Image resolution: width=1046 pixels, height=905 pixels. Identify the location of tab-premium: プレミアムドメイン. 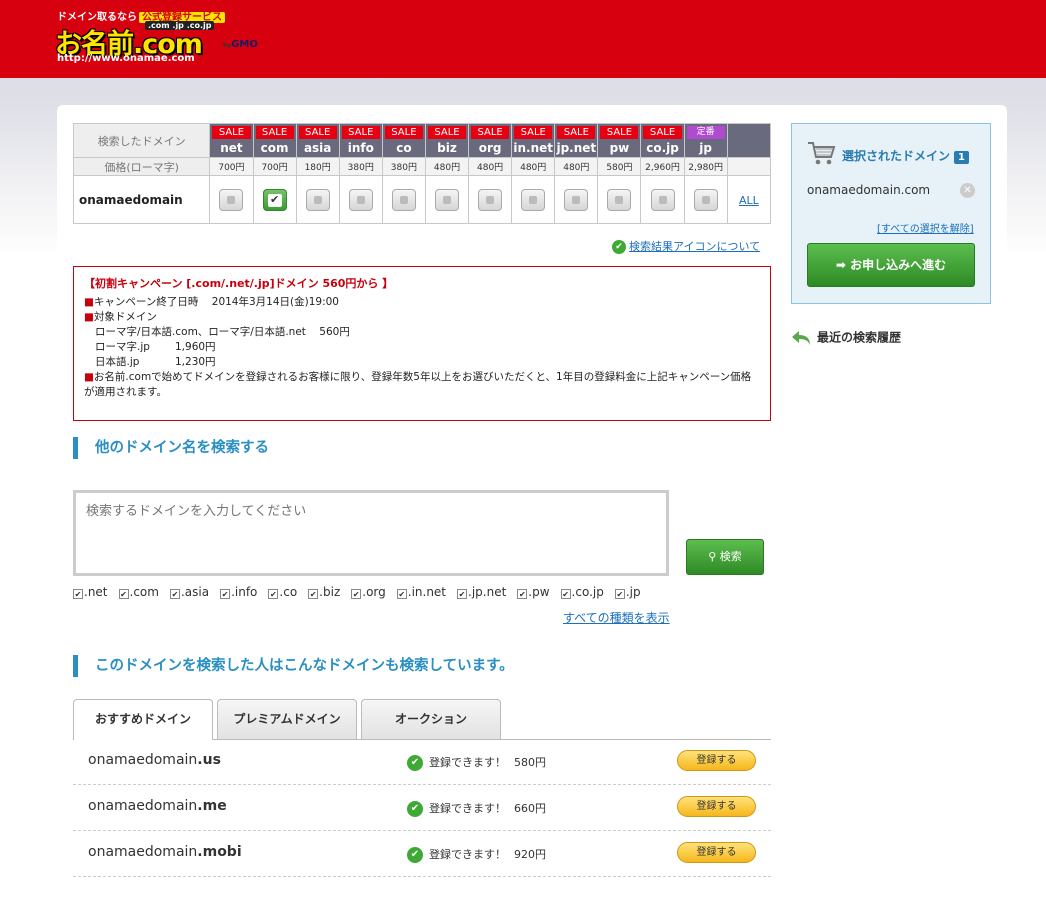
(287, 719).